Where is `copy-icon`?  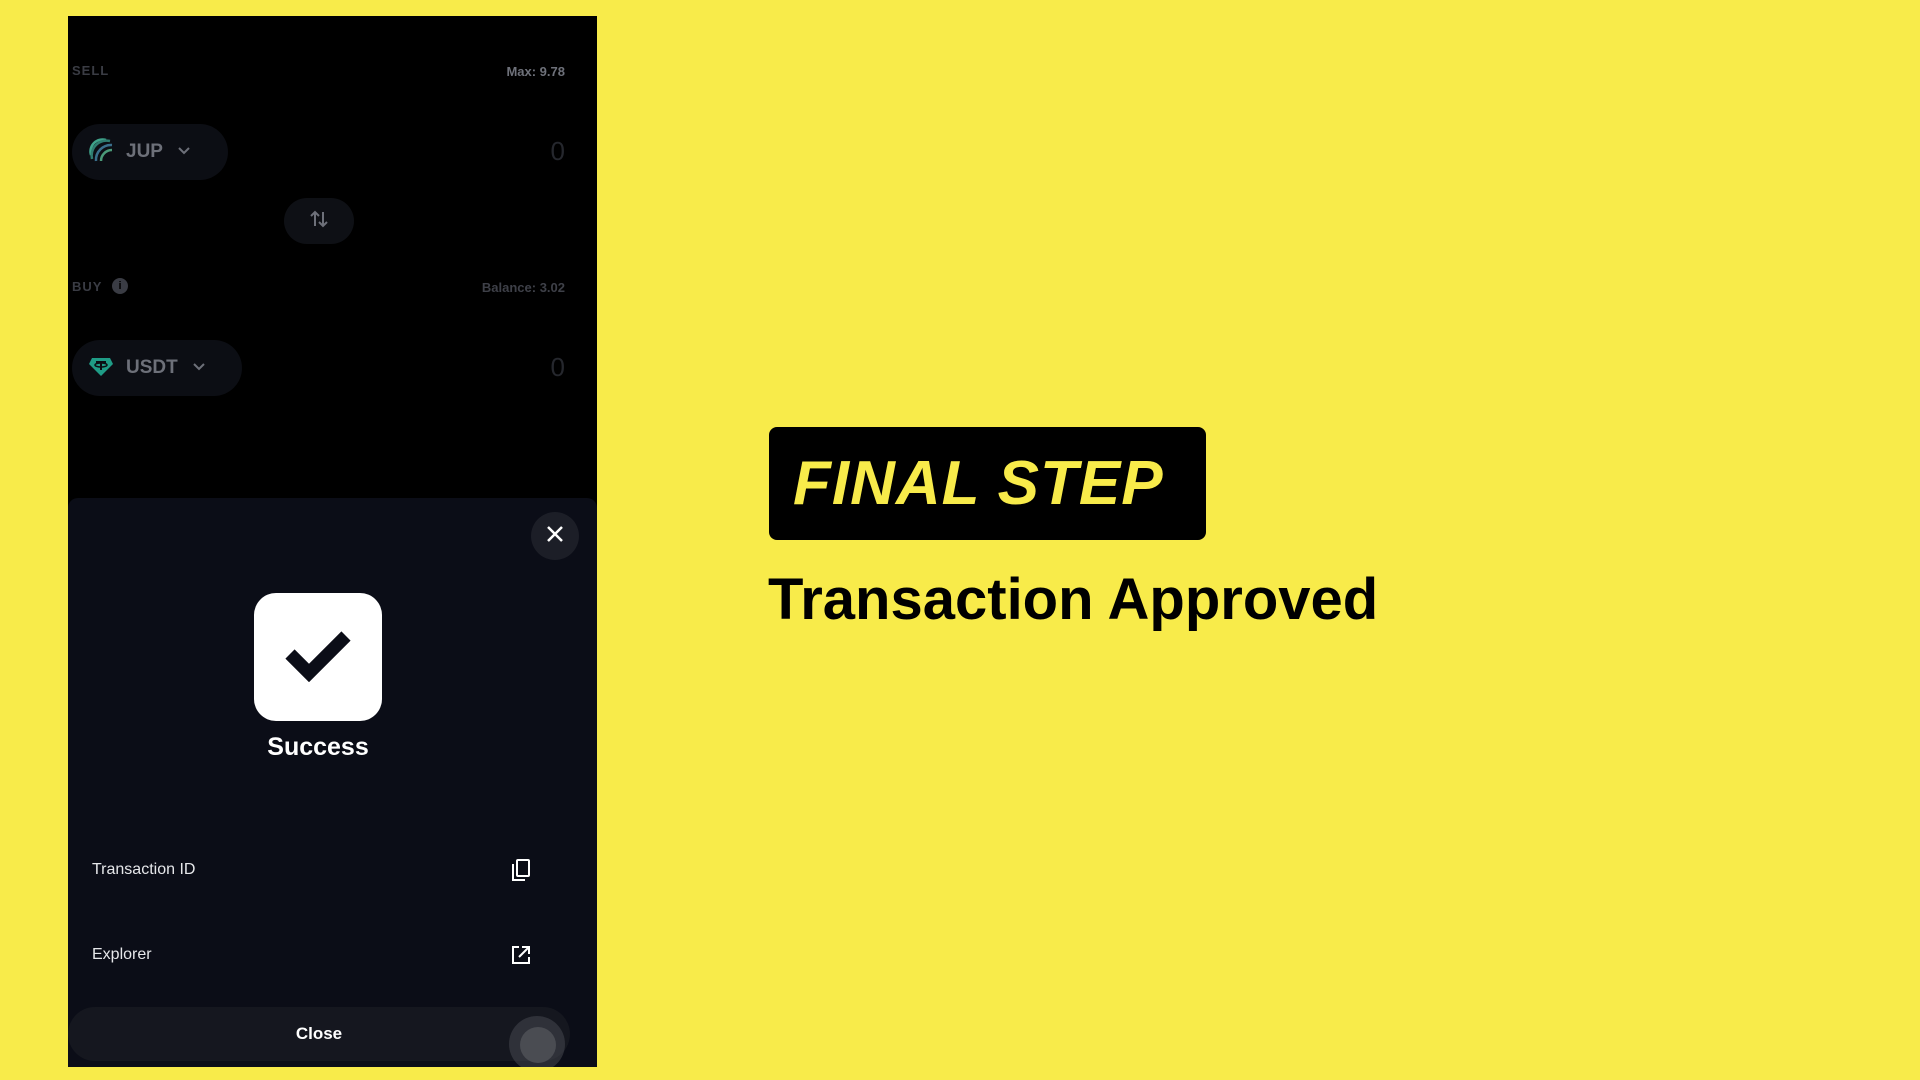
copy-icon is located at coordinates (521, 870).